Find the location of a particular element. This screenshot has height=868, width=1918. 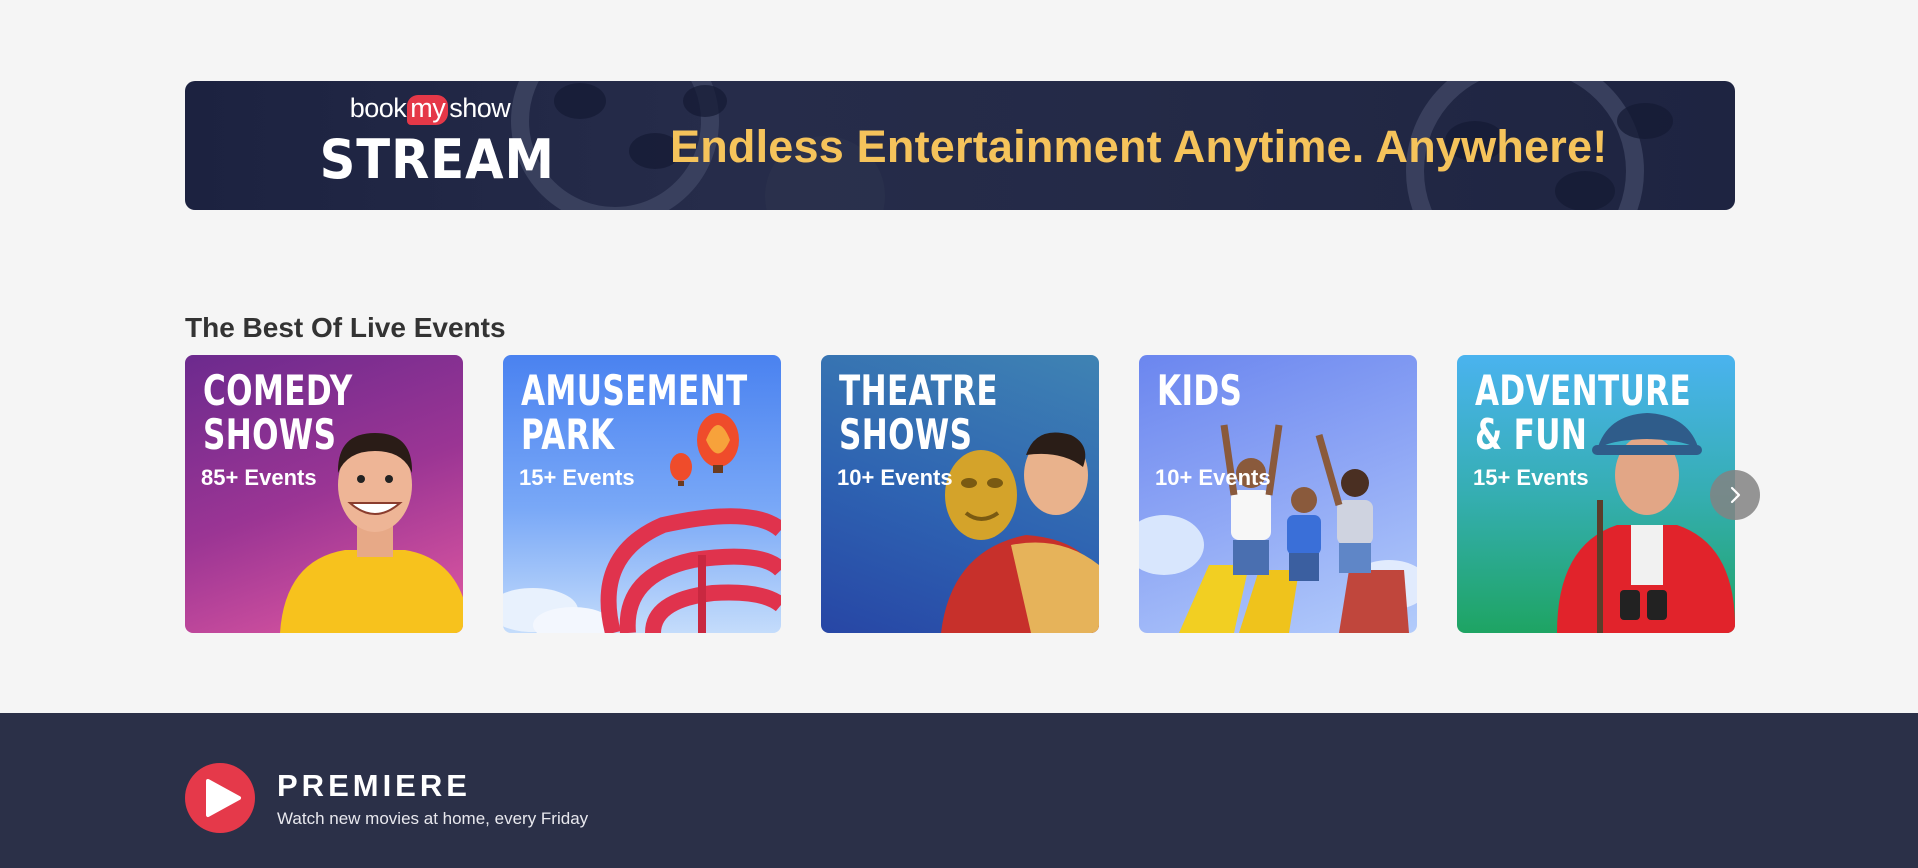

event-card-amusement-park: AMUSEMENT PARK 15+ Events is located at coordinates (642, 494).